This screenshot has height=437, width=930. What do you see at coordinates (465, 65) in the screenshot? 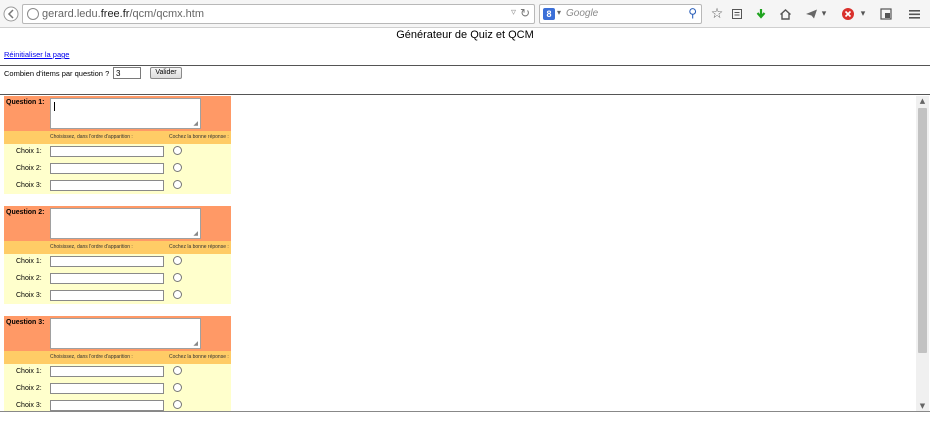
I see `top-divider` at bounding box center [465, 65].